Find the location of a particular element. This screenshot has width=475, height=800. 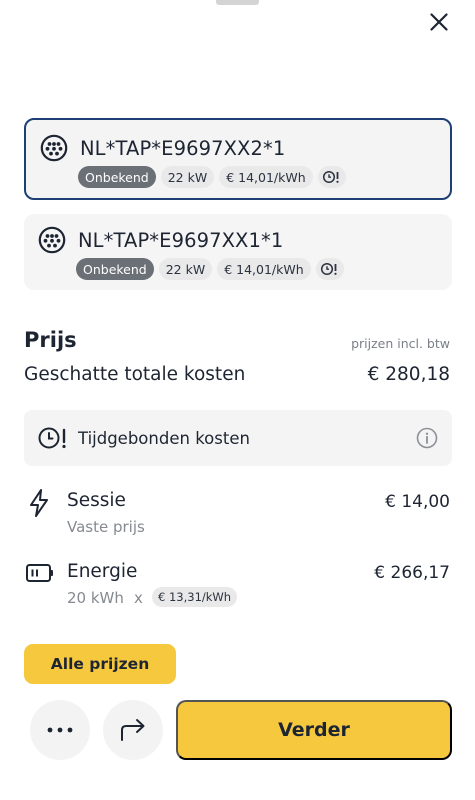

vat-note: prijzen incl. btw is located at coordinates (400, 343).